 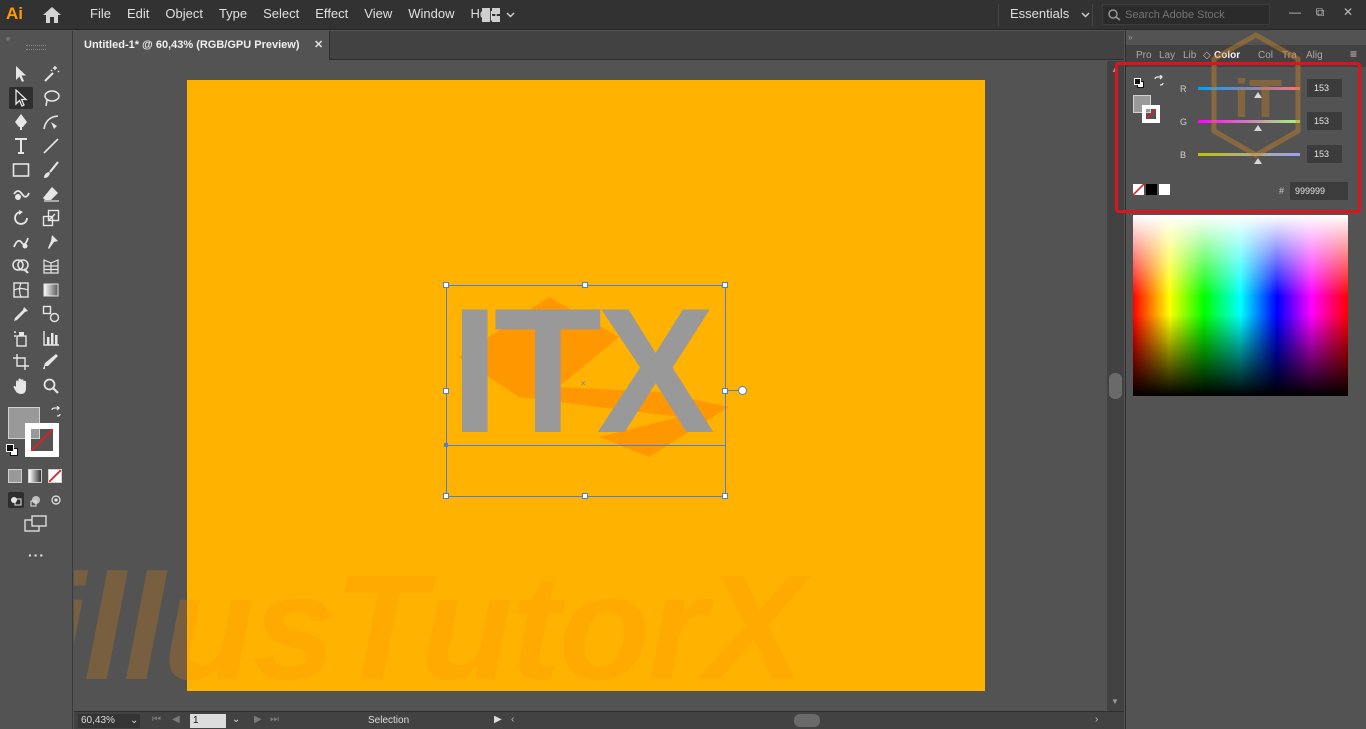 I want to click on previous-artboard-icon: ◀, so click(x=176, y=719).